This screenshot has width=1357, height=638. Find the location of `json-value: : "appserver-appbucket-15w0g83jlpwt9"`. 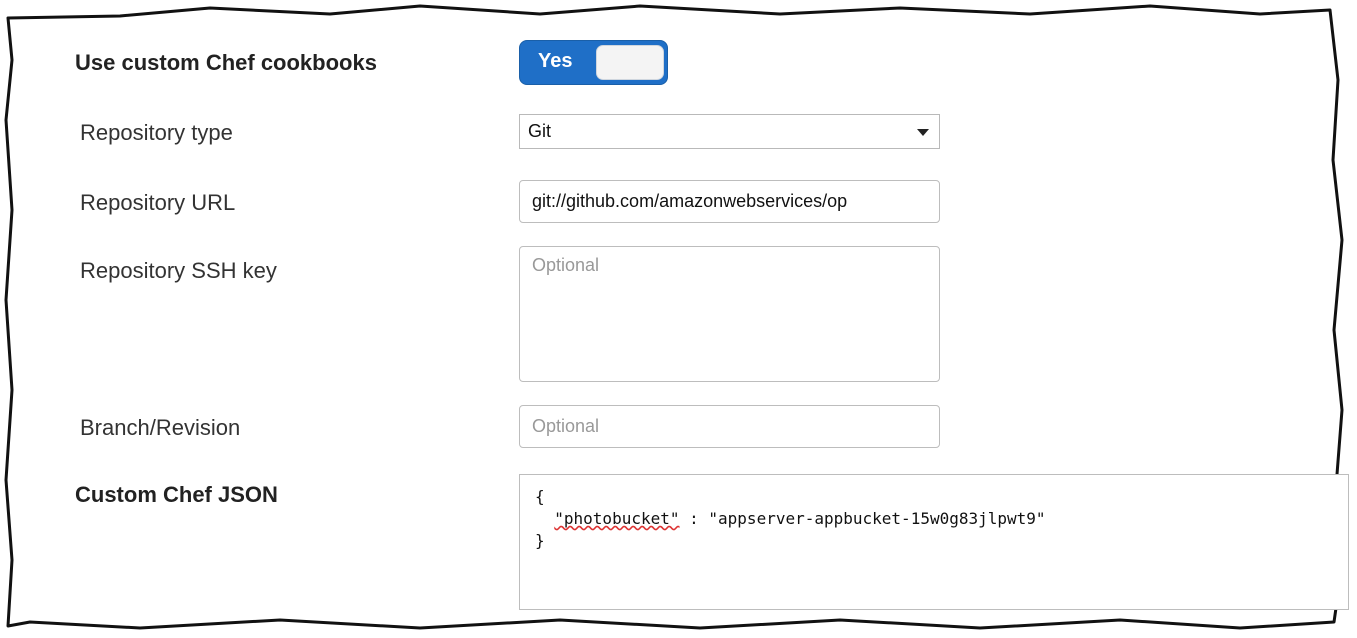

json-value: : "appserver-appbucket-15w0g83jlpwt9" is located at coordinates (862, 518).